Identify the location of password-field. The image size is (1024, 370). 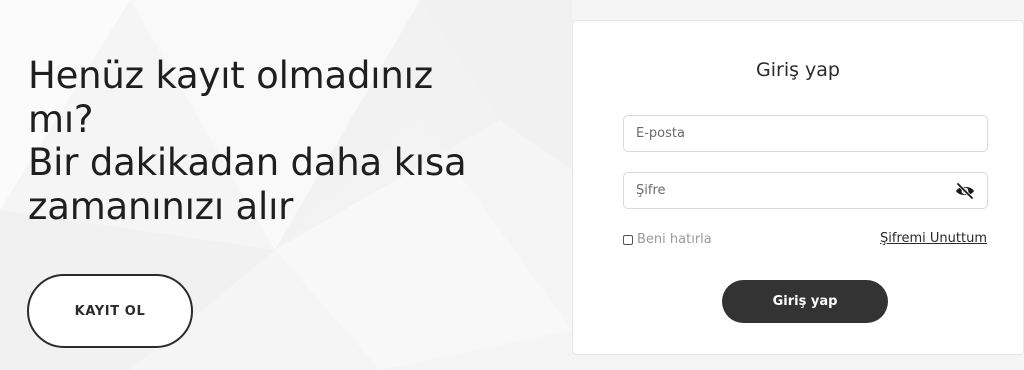
(805, 190).